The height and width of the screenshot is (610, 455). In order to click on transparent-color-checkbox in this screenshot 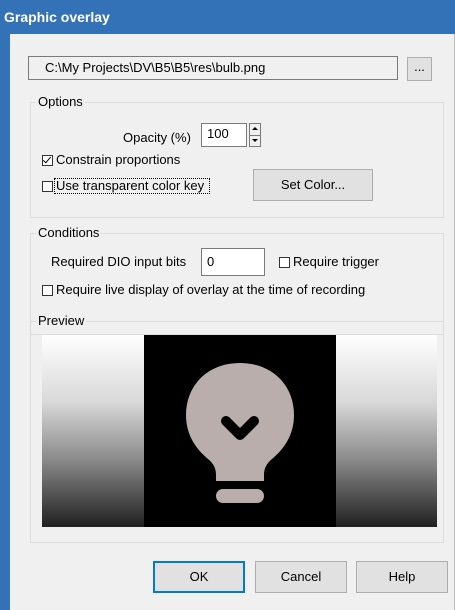, I will do `click(47, 186)`.